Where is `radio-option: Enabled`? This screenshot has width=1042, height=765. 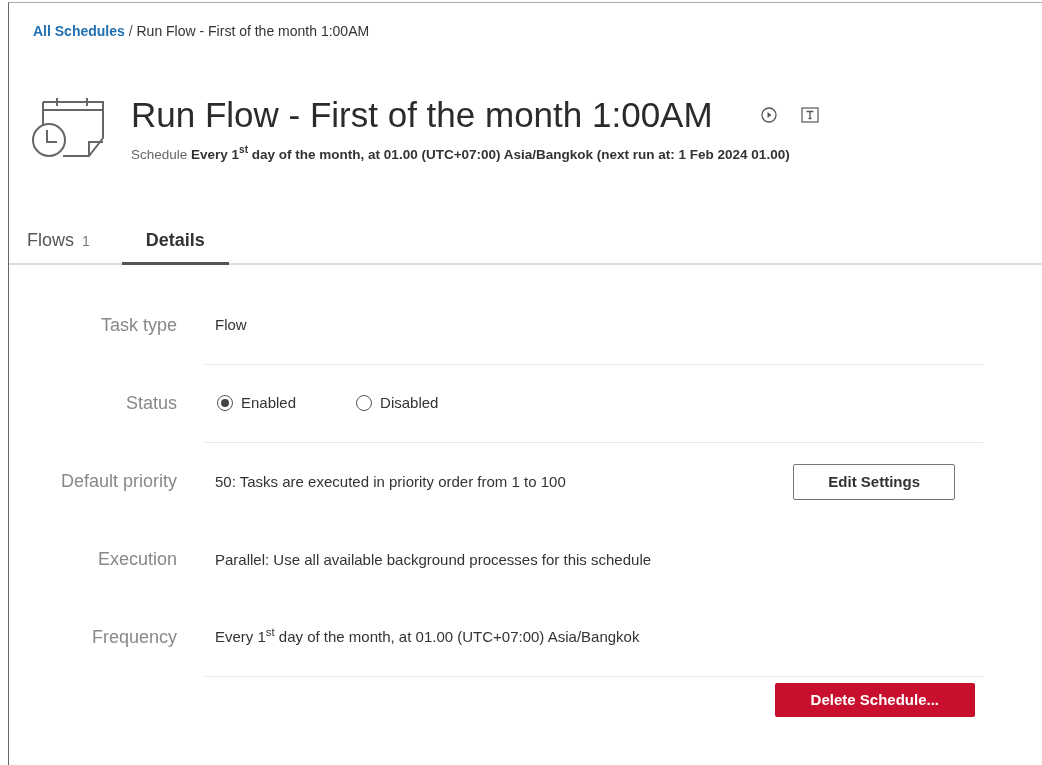 radio-option: Enabled is located at coordinates (257, 403).